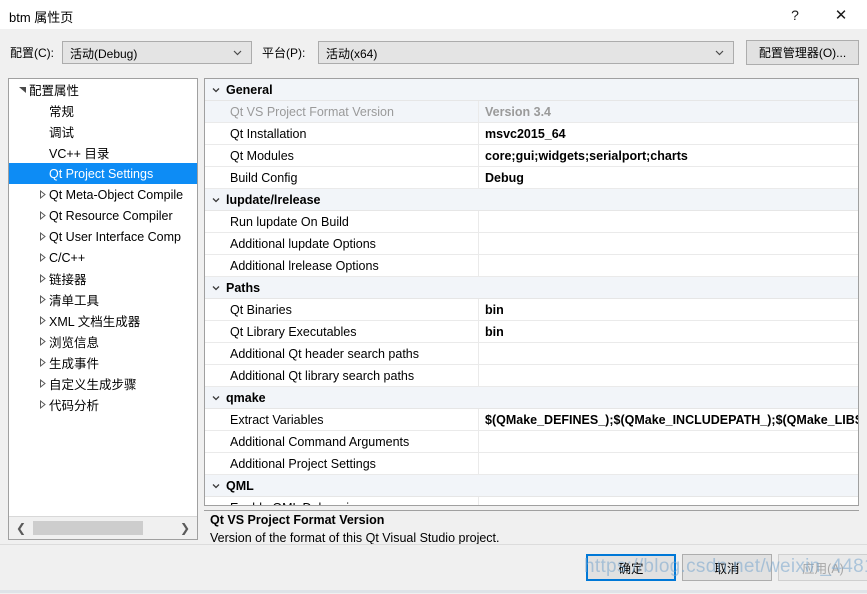 The width and height of the screenshot is (867, 594). Describe the element at coordinates (111, 215) in the screenshot. I see `tree-item-label: Qt Resource Compiler` at that location.